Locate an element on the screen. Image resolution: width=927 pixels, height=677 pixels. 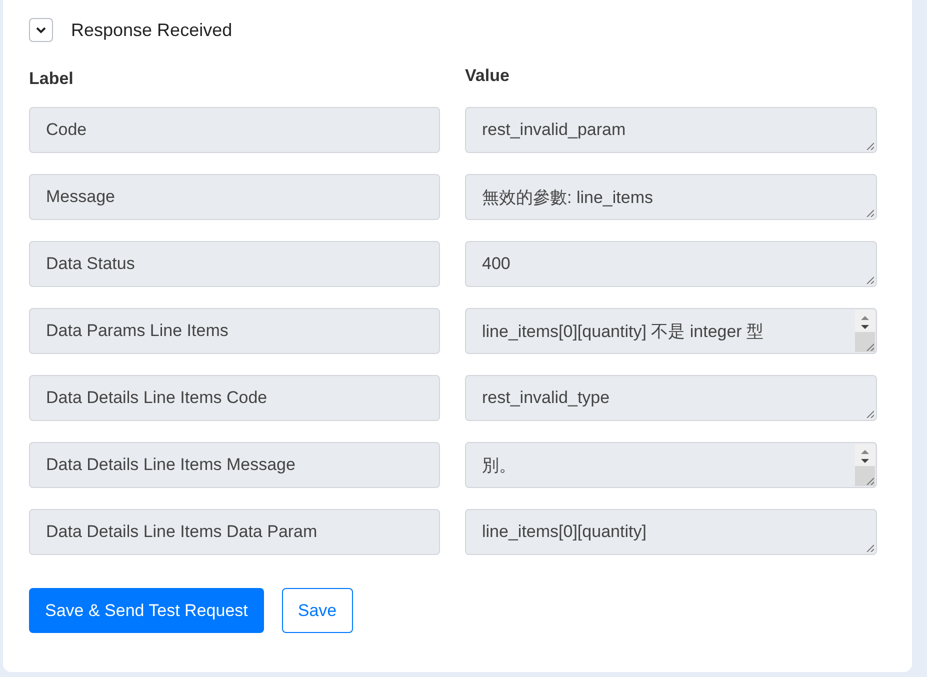
value-field: rest_invalid_type is located at coordinates (671, 398).